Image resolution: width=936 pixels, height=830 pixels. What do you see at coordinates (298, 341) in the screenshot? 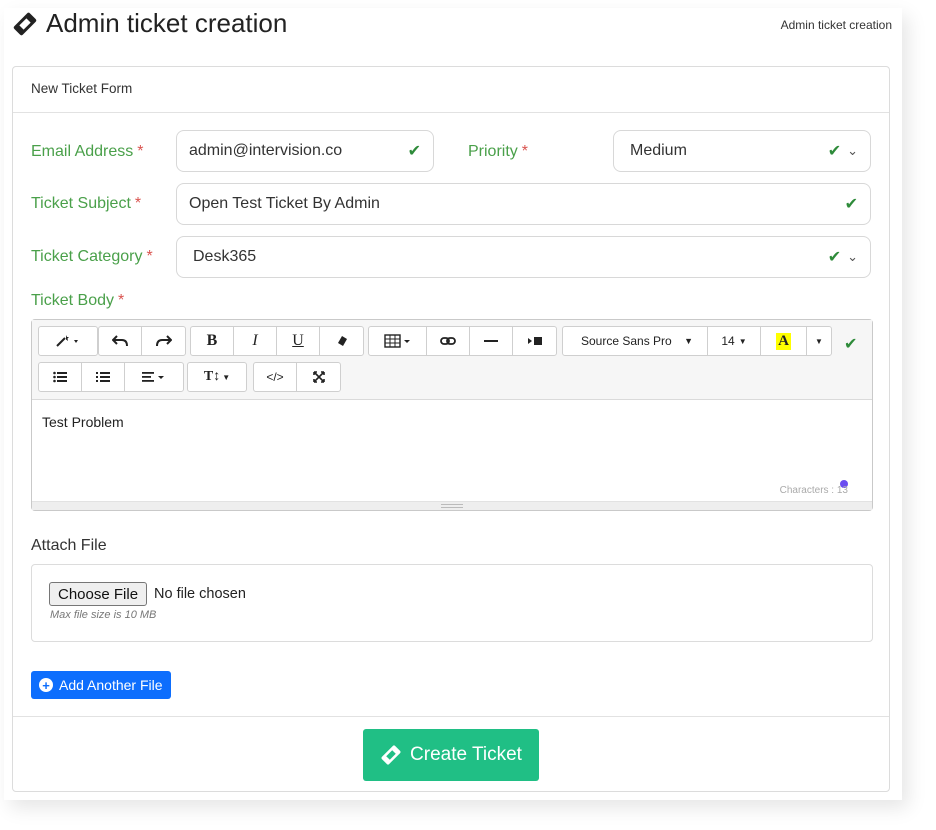
I see `underline-button: U` at bounding box center [298, 341].